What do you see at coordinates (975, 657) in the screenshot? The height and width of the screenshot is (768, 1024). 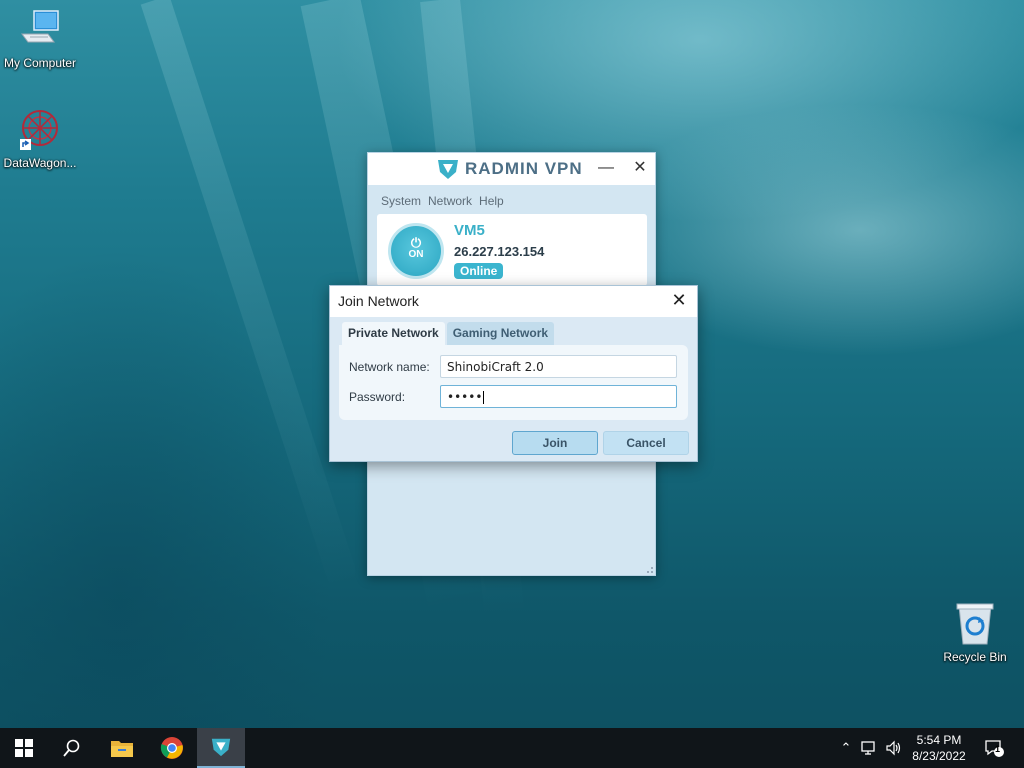 I see `desktop-icon-label: Recycle Bin` at bounding box center [975, 657].